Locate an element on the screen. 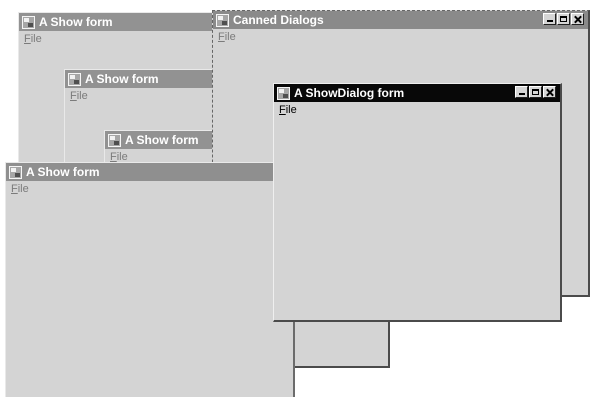 Image resolution: width=590 pixels, height=397 pixels. show-form-window-2-titlebar: A Show form is located at coordinates (146, 79).